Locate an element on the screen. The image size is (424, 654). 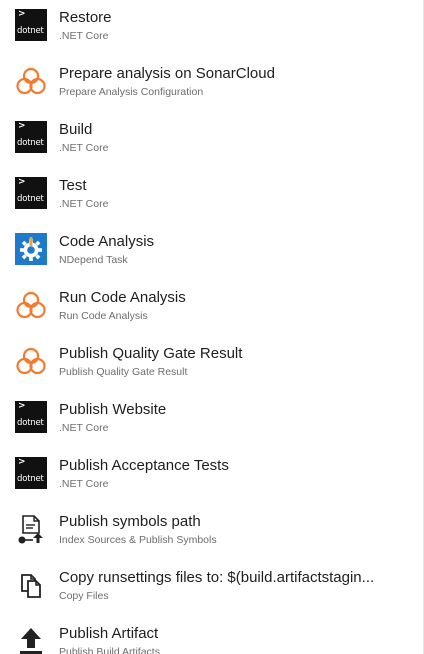
task-title: Publish Quality Gate Result is located at coordinates (151, 353).